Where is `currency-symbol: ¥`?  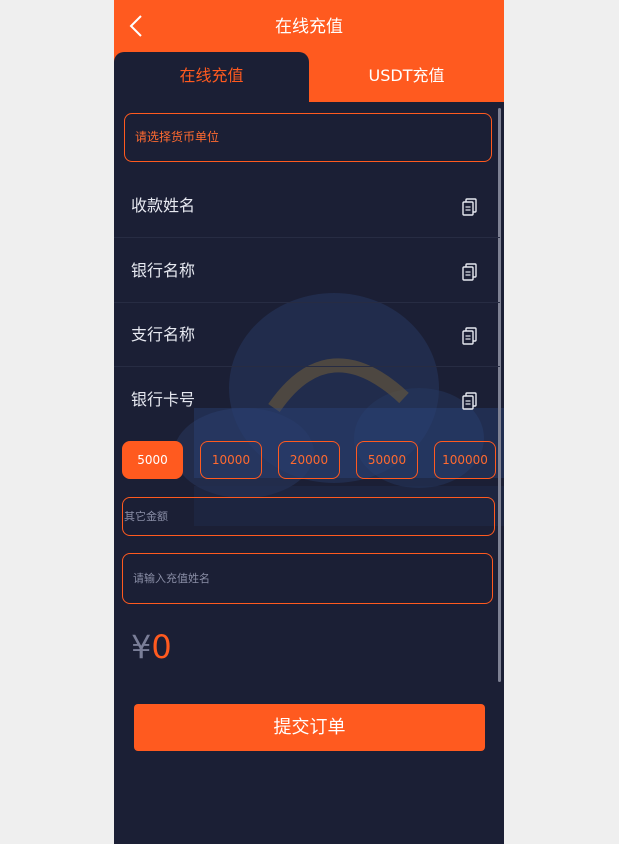
currency-symbol: ¥ is located at coordinates (141, 647).